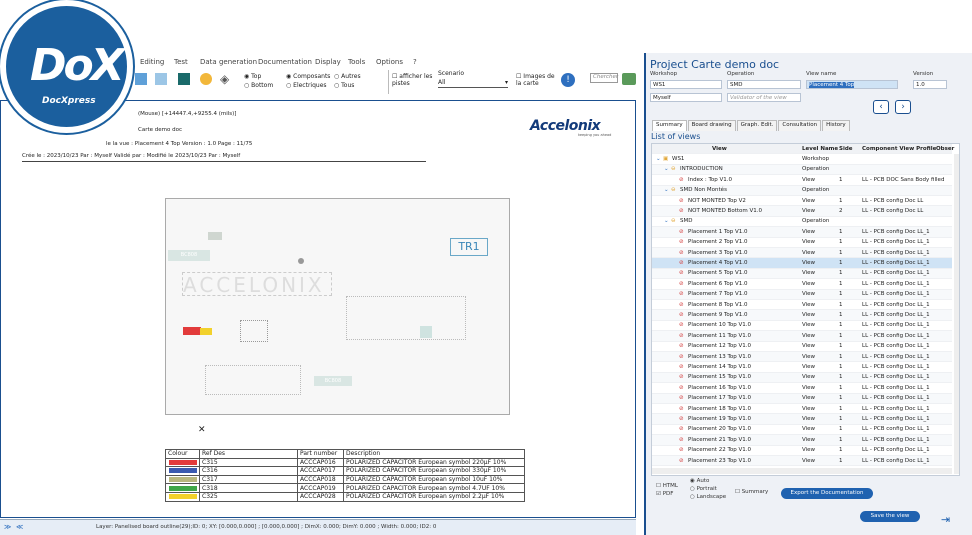 The width and height of the screenshot is (972, 535). Describe the element at coordinates (699, 481) in the screenshot. I see `radio-auto: ◉ Auto` at that location.